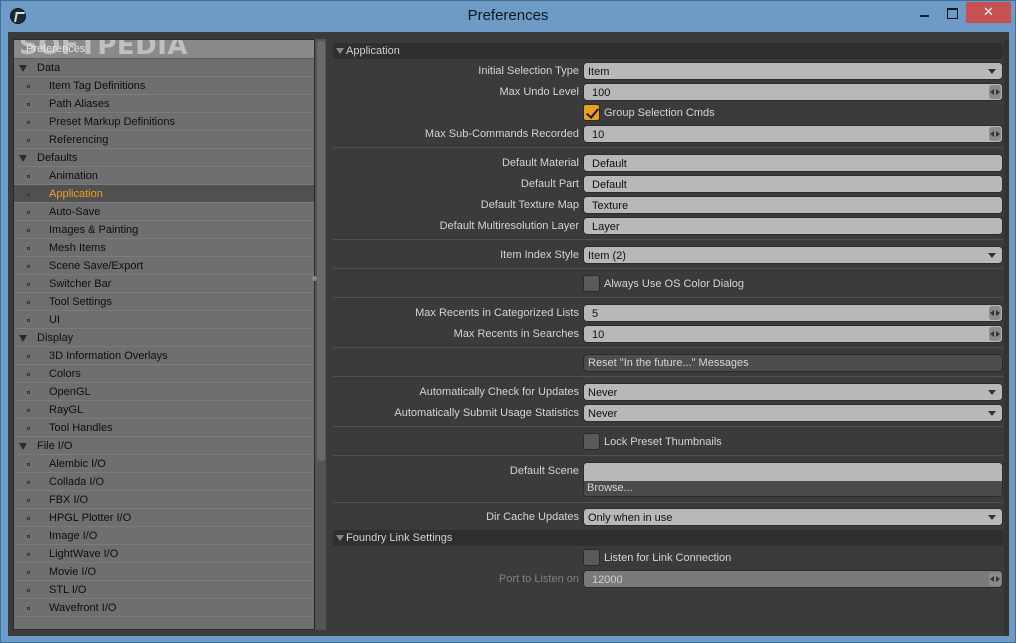 This screenshot has width=1016, height=643. Describe the element at coordinates (75, 212) in the screenshot. I see `tree-label: Auto-Save` at that location.